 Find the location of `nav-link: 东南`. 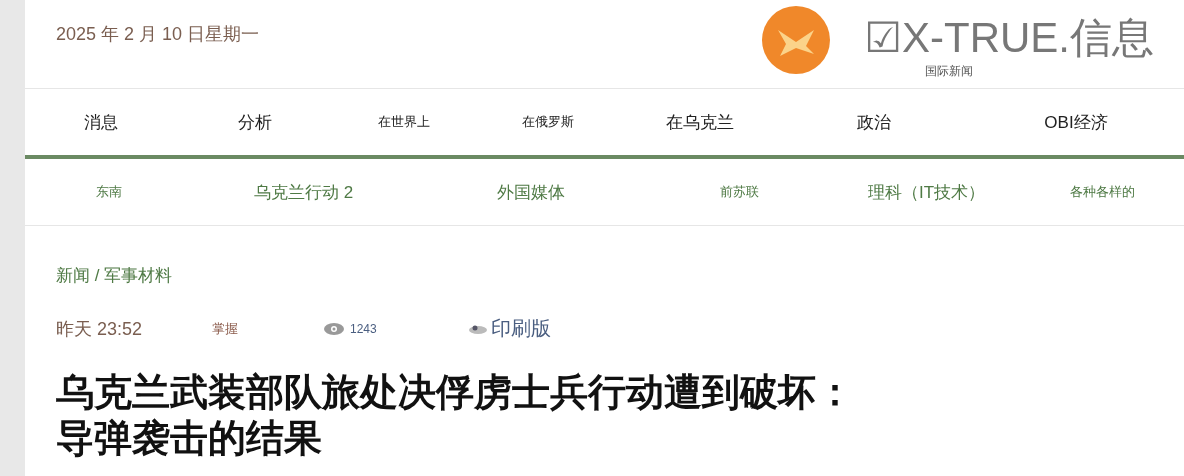

nav-link: 东南 is located at coordinates (108, 192).